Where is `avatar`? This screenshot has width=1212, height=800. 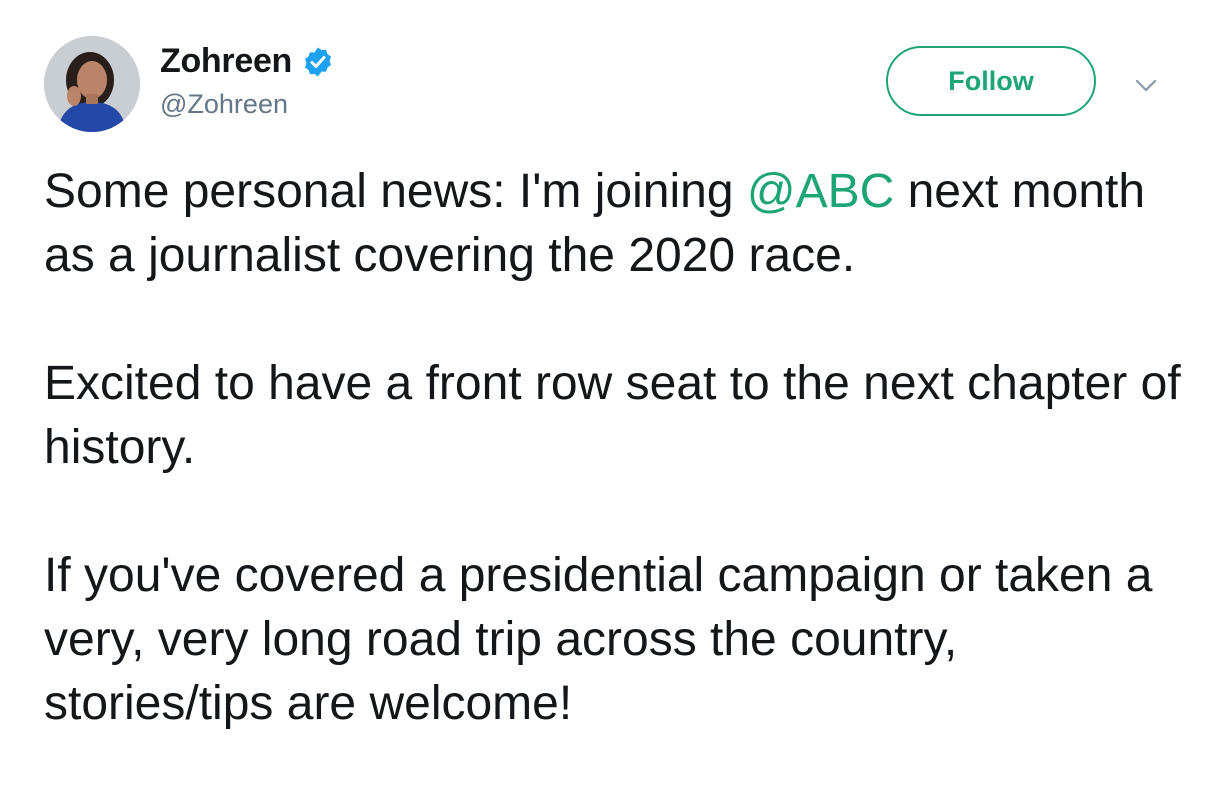 avatar is located at coordinates (92, 84).